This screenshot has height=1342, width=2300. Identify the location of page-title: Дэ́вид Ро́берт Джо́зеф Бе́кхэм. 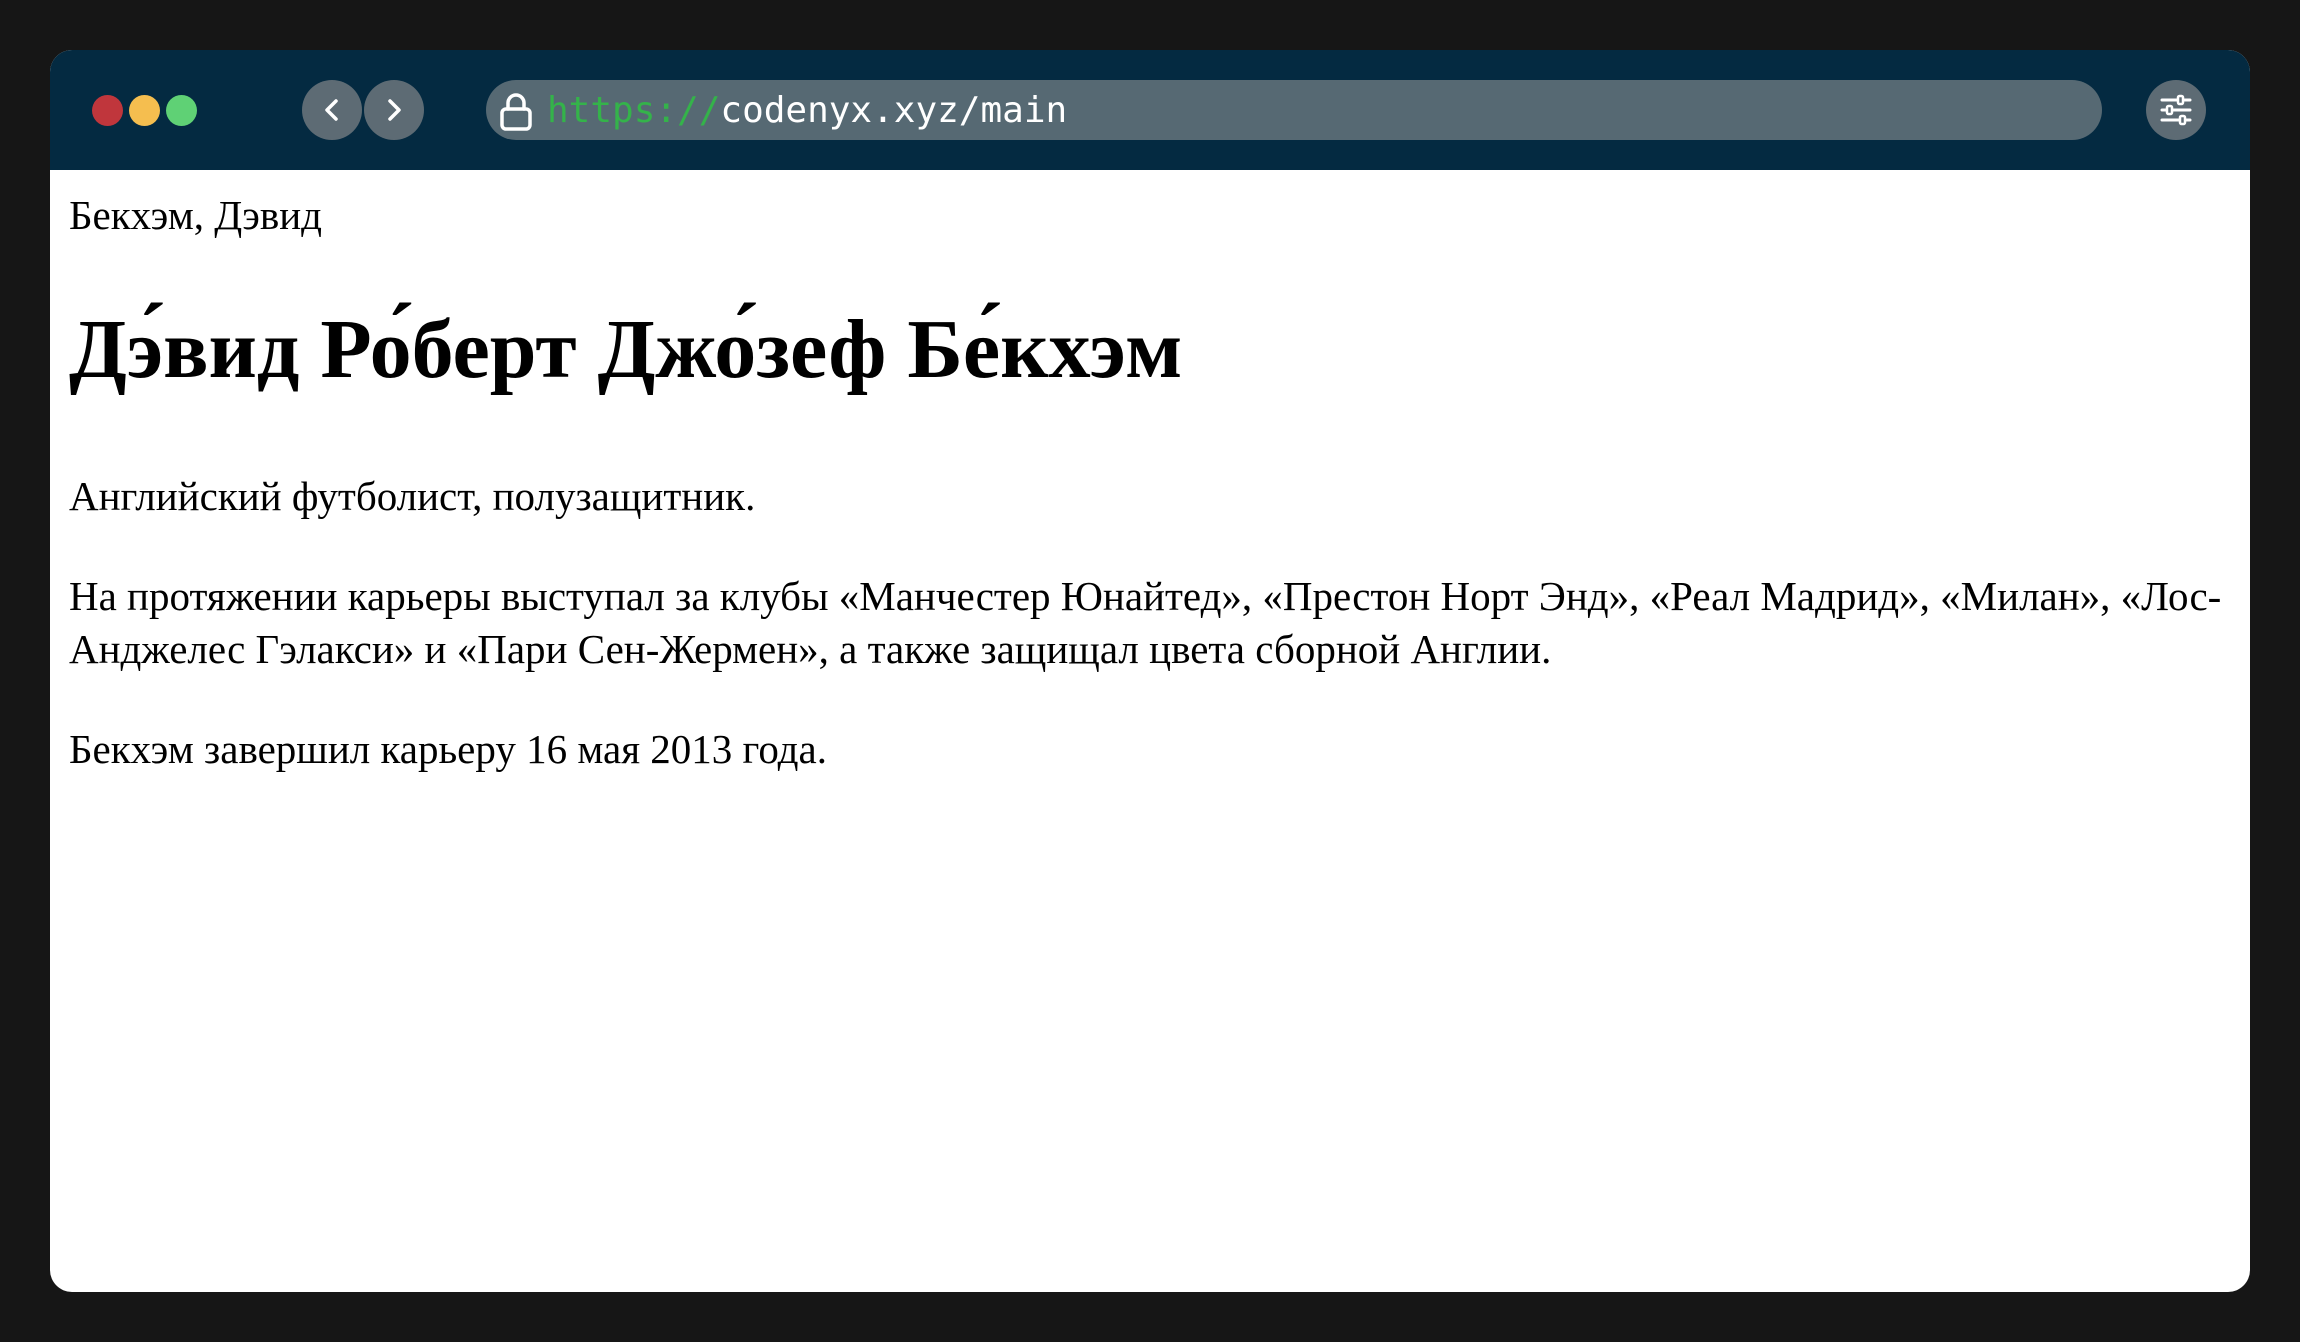
(626, 349).